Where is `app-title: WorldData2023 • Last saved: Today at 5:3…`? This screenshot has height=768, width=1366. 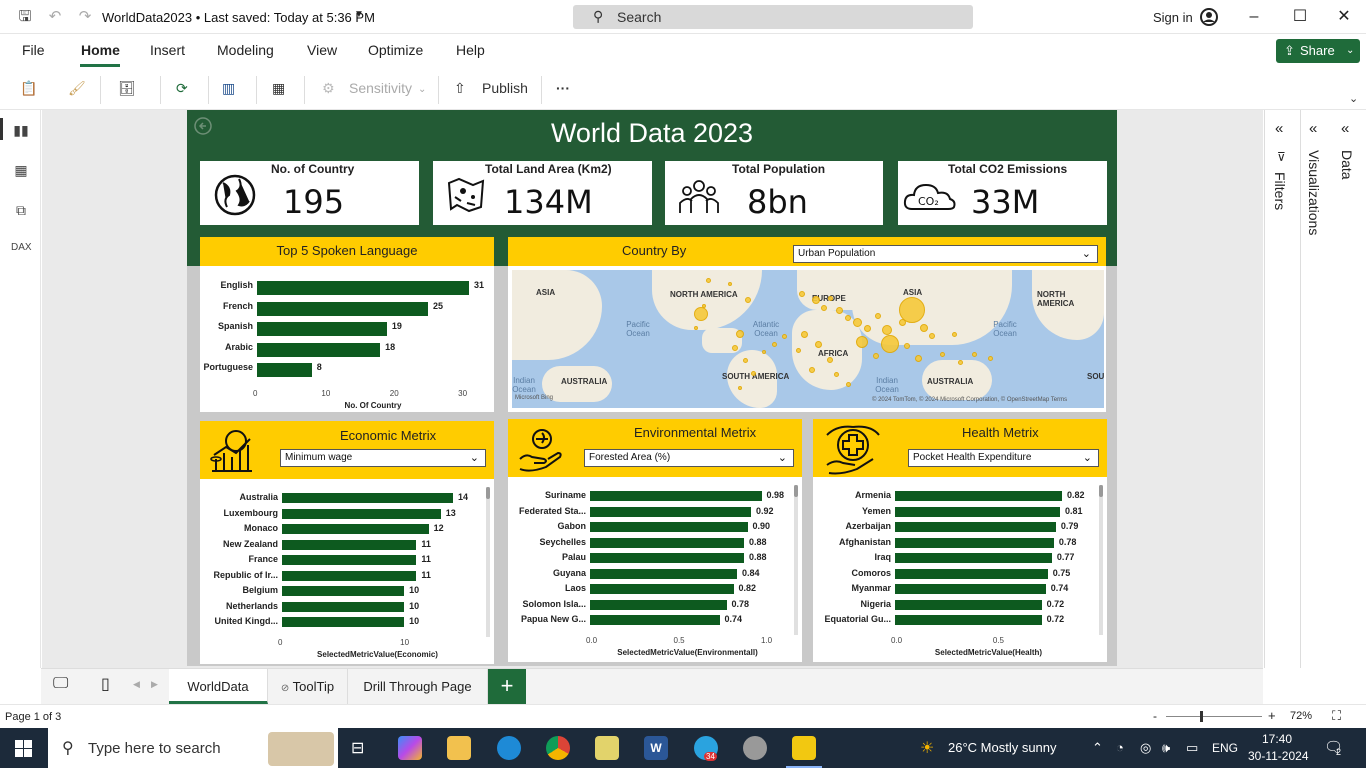 app-title: WorldData2023 • Last saved: Today at 5:3… is located at coordinates (238, 17).